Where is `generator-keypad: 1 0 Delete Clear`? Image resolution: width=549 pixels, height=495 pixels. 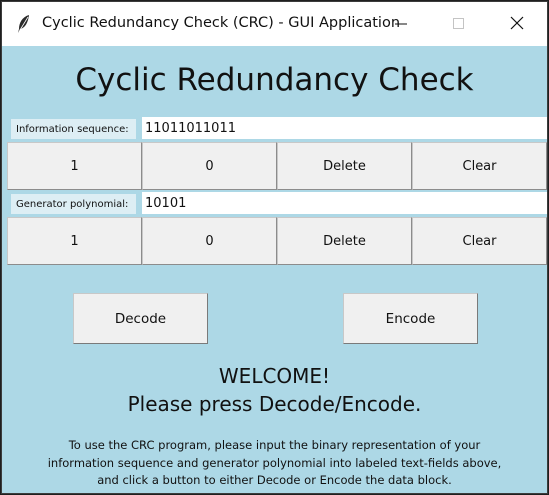
generator-keypad: 1 0 Delete Clear is located at coordinates (277, 241).